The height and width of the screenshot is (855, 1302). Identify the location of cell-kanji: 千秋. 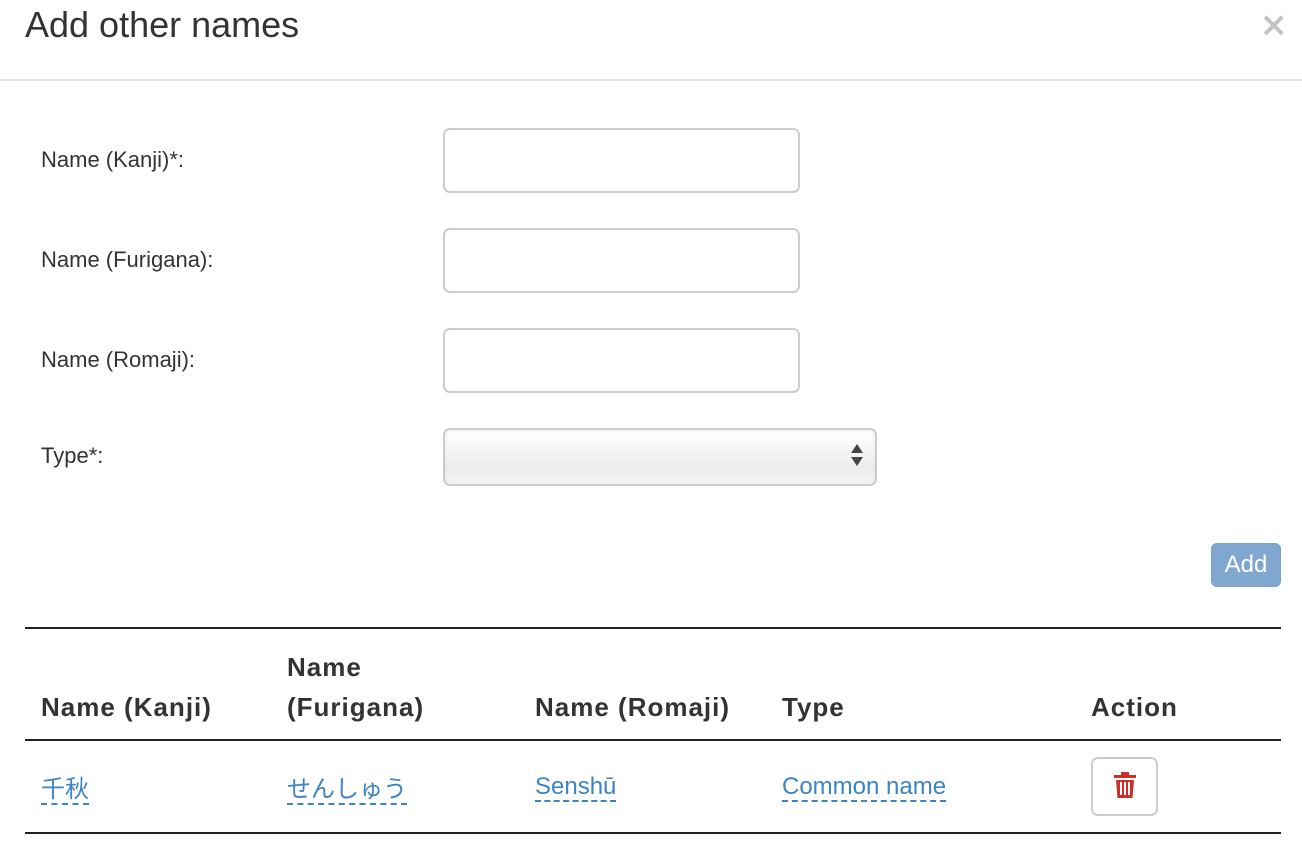
(148, 786).